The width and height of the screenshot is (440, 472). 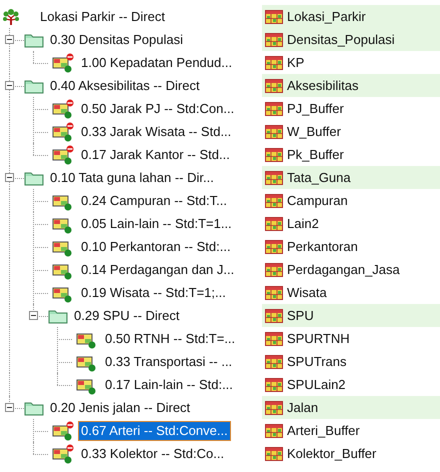 I want to click on output-layer-name: Wisata, so click(x=307, y=293).